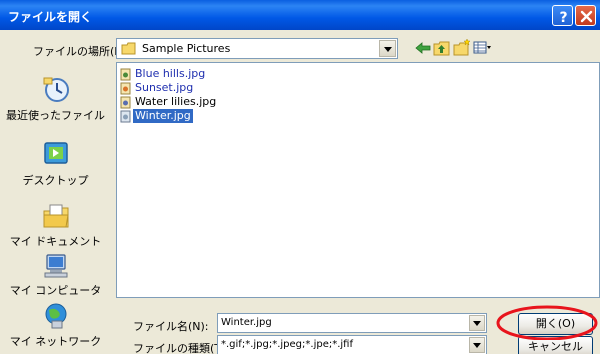 This screenshot has width=600, height=354. I want to click on title-bar: ファイルを開く ?, so click(300, 15).